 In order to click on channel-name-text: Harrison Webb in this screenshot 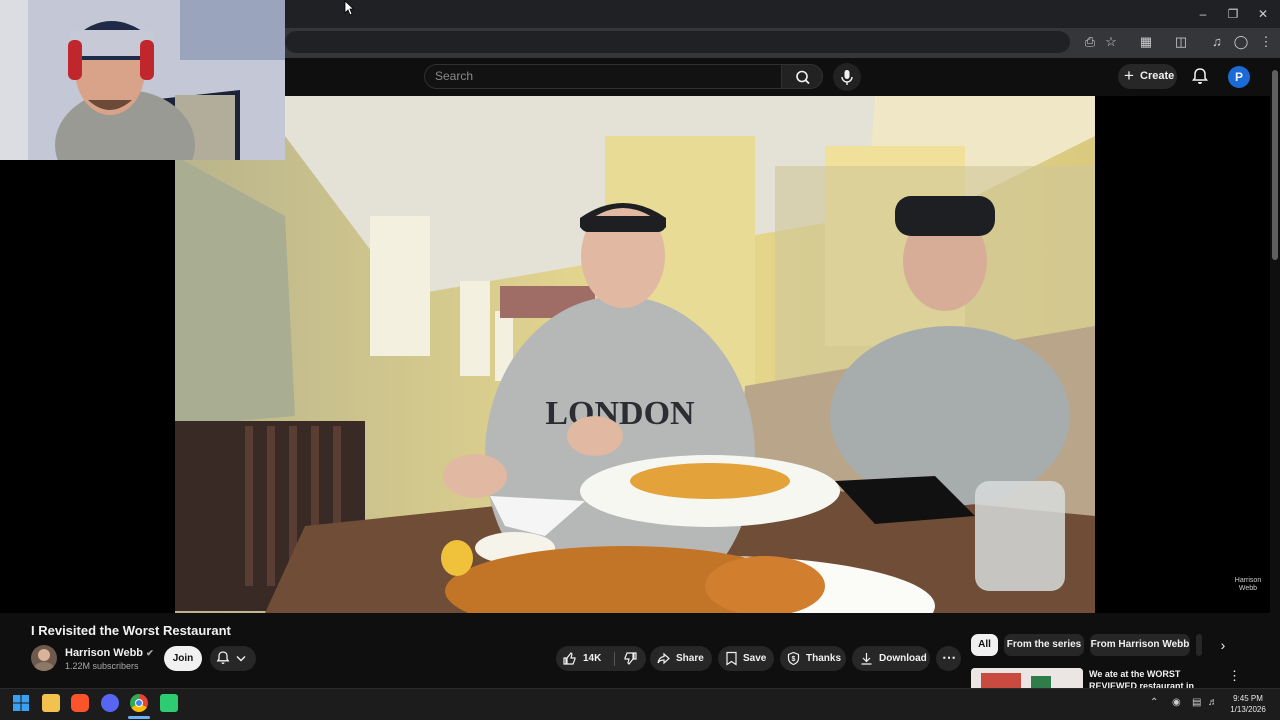, I will do `click(104, 653)`.